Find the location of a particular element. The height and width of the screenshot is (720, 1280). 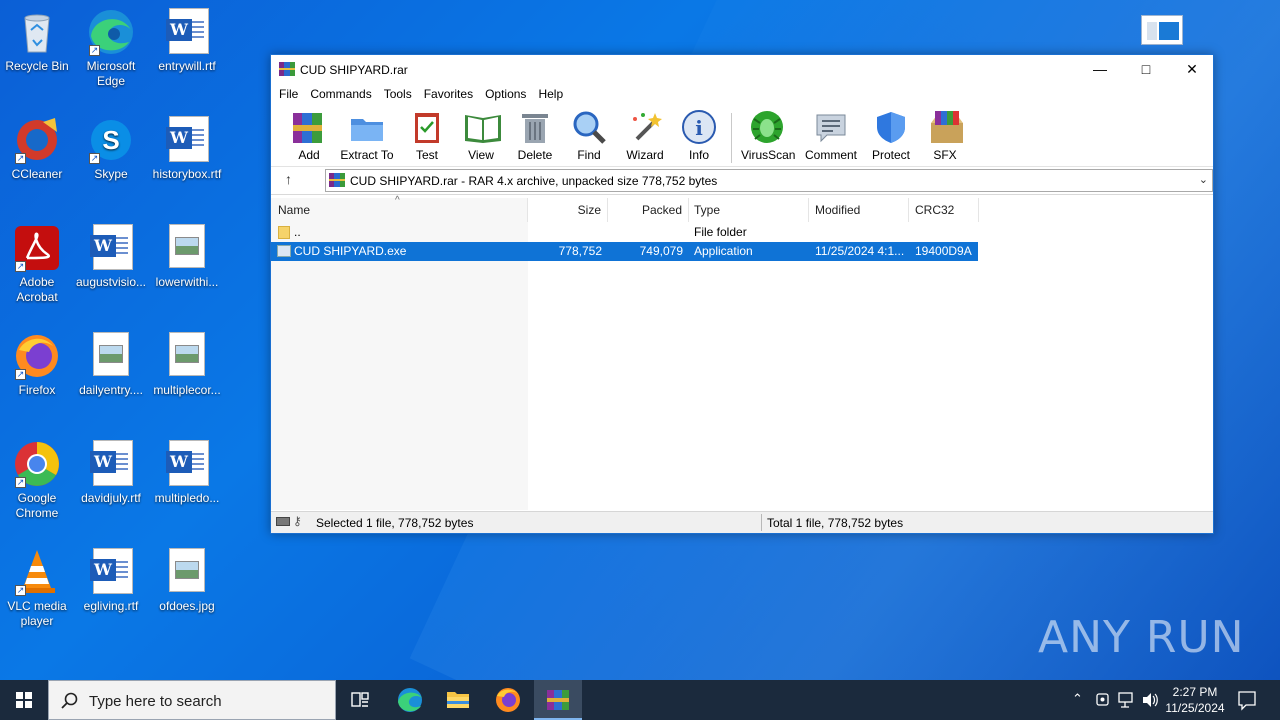

menu-file: File is located at coordinates (288, 92).